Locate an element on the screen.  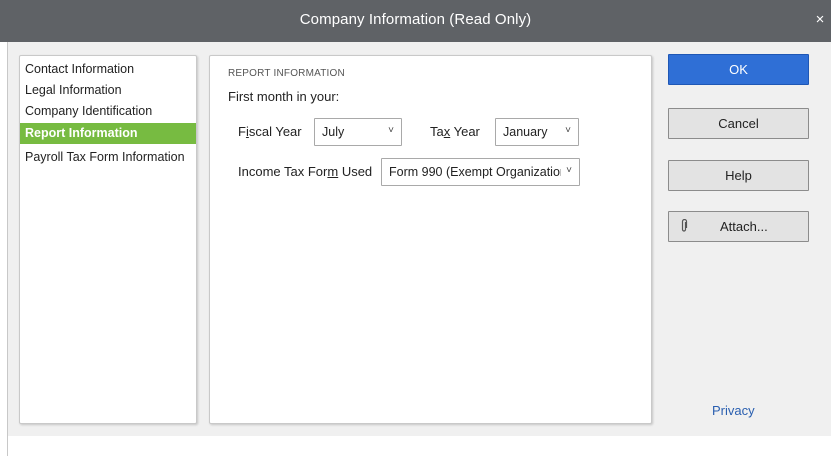
tax-year-select: January ˅ is located at coordinates (537, 132).